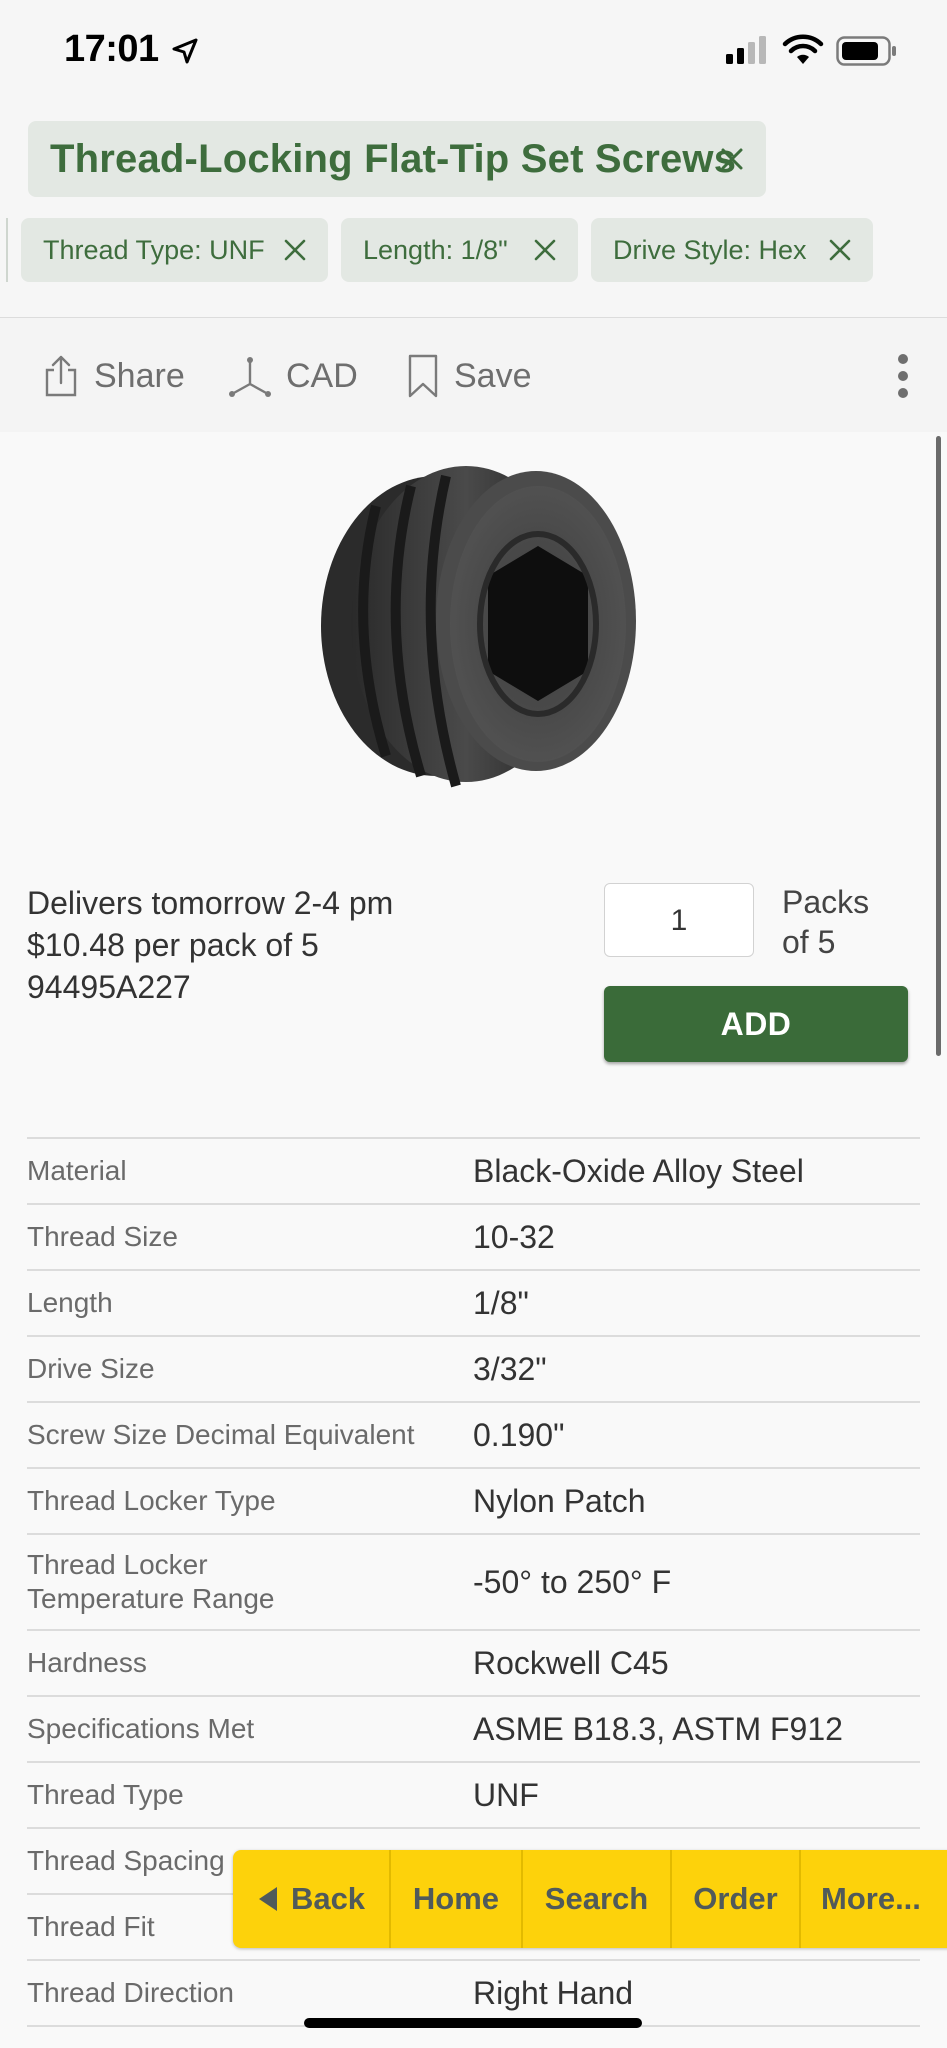 This screenshot has height=2048, width=947. I want to click on quantity-input: 1, so click(679, 920).